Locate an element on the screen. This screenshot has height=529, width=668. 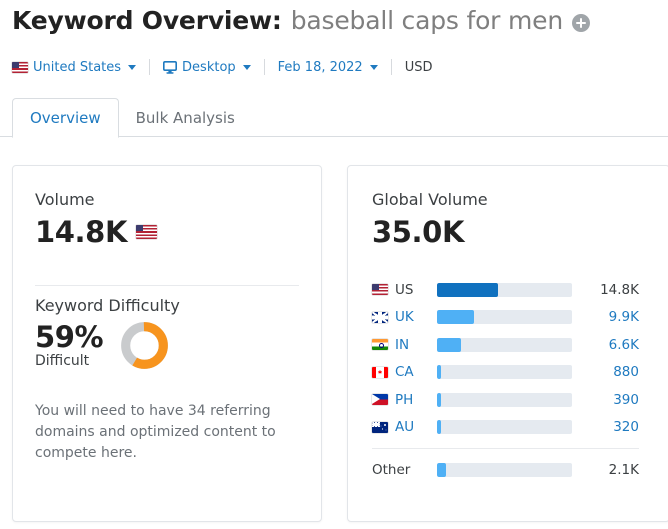
country-cell: US is located at coordinates (404, 290).